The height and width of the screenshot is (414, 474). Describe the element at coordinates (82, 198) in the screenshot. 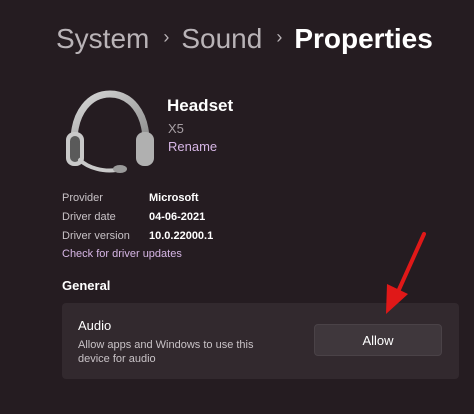

I see `property-label: Provider` at that location.